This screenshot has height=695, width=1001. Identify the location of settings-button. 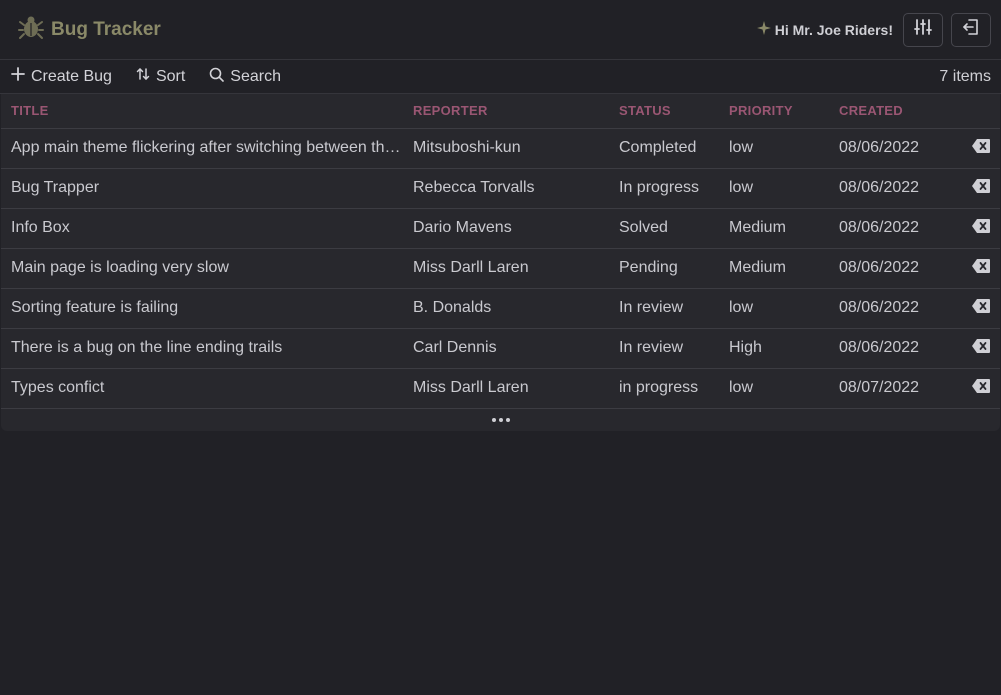
(923, 29).